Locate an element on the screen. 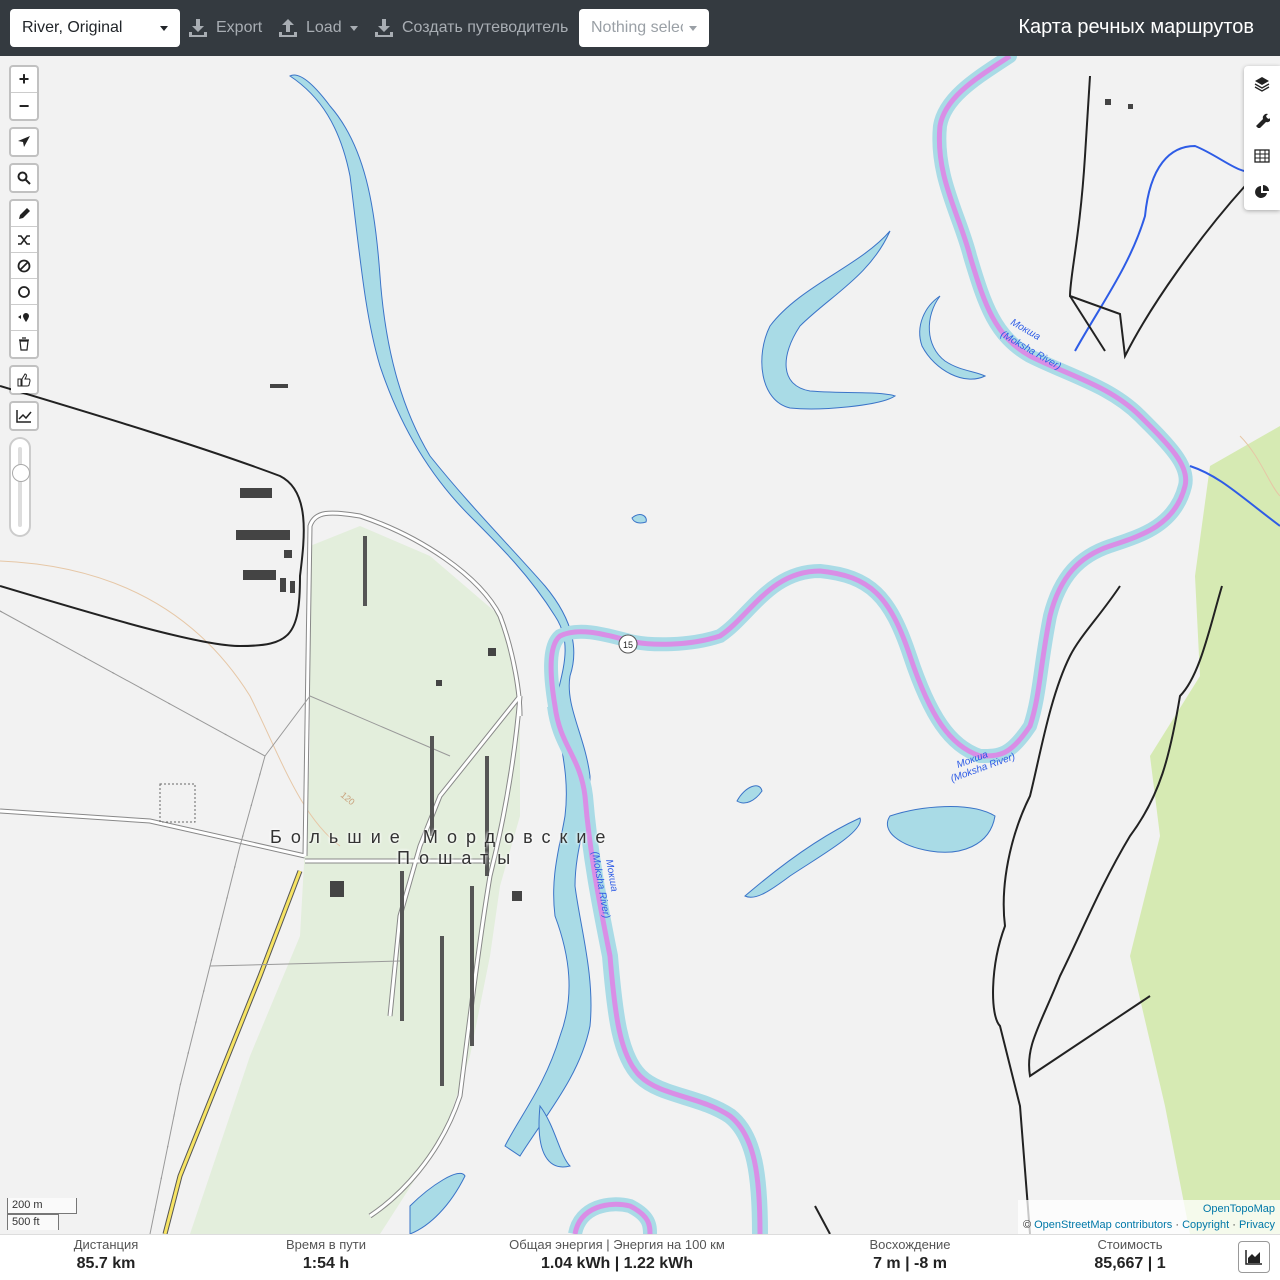 This screenshot has width=1280, height=1280. town-label: Большие Мордовские is located at coordinates (442, 837).